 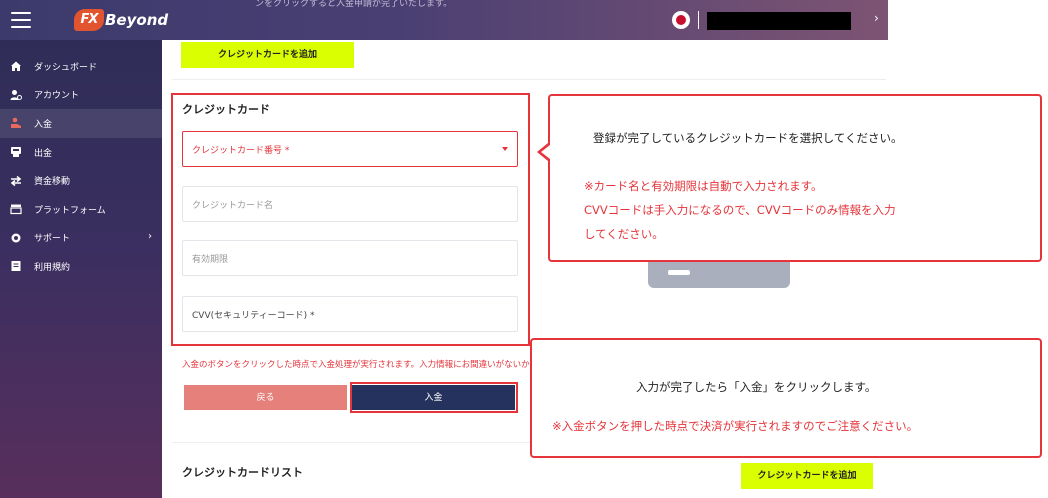 What do you see at coordinates (89, 20) in the screenshot?
I see `brand-mark: FX` at bounding box center [89, 20].